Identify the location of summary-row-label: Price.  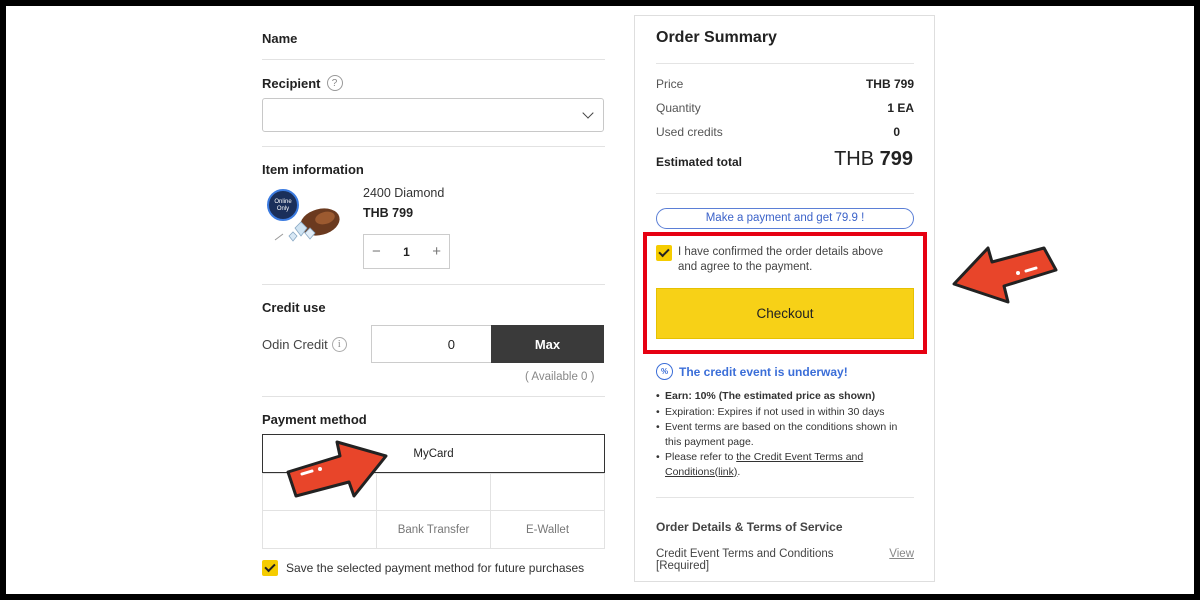
(670, 84).